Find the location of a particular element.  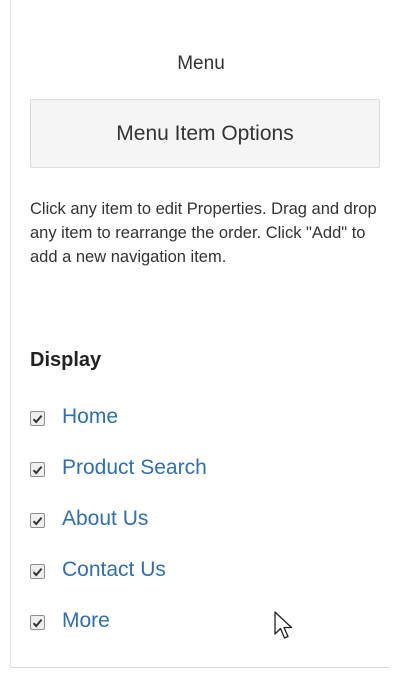

menu-item-more: More is located at coordinates (118, 627).